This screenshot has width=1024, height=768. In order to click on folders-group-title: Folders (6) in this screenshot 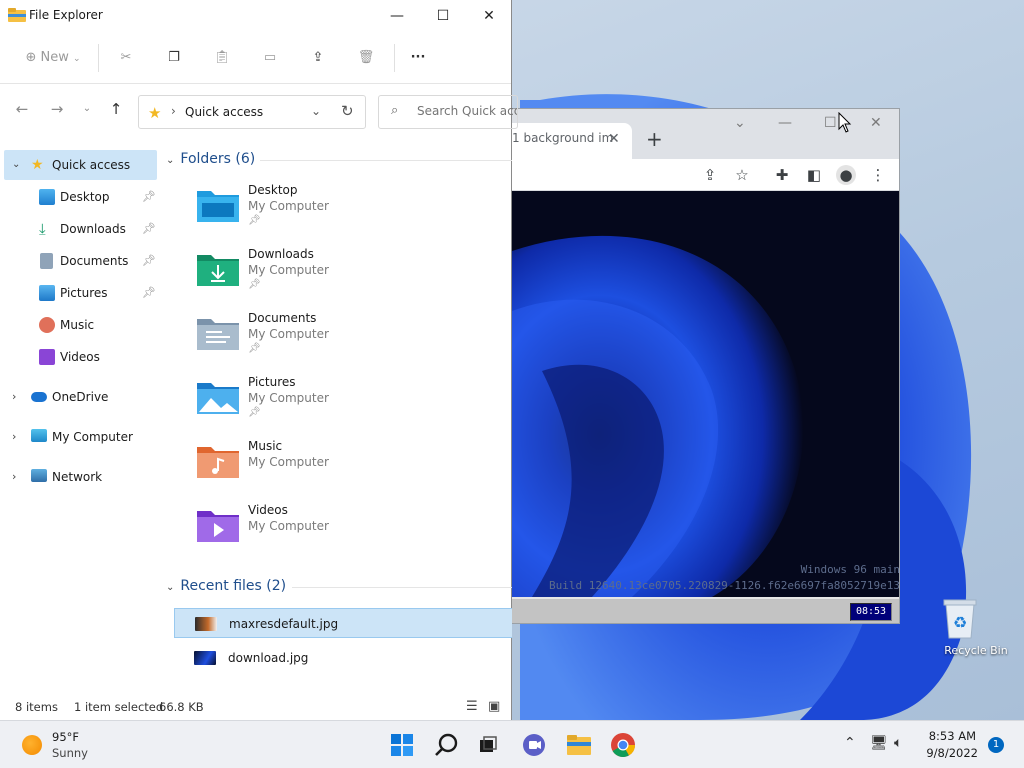, I will do `click(218, 159)`.